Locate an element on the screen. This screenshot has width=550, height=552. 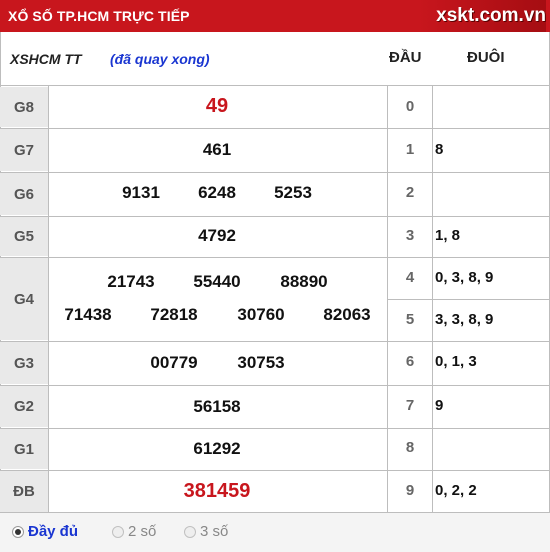
lottery-code: XSHCM TT is located at coordinates (46, 59).